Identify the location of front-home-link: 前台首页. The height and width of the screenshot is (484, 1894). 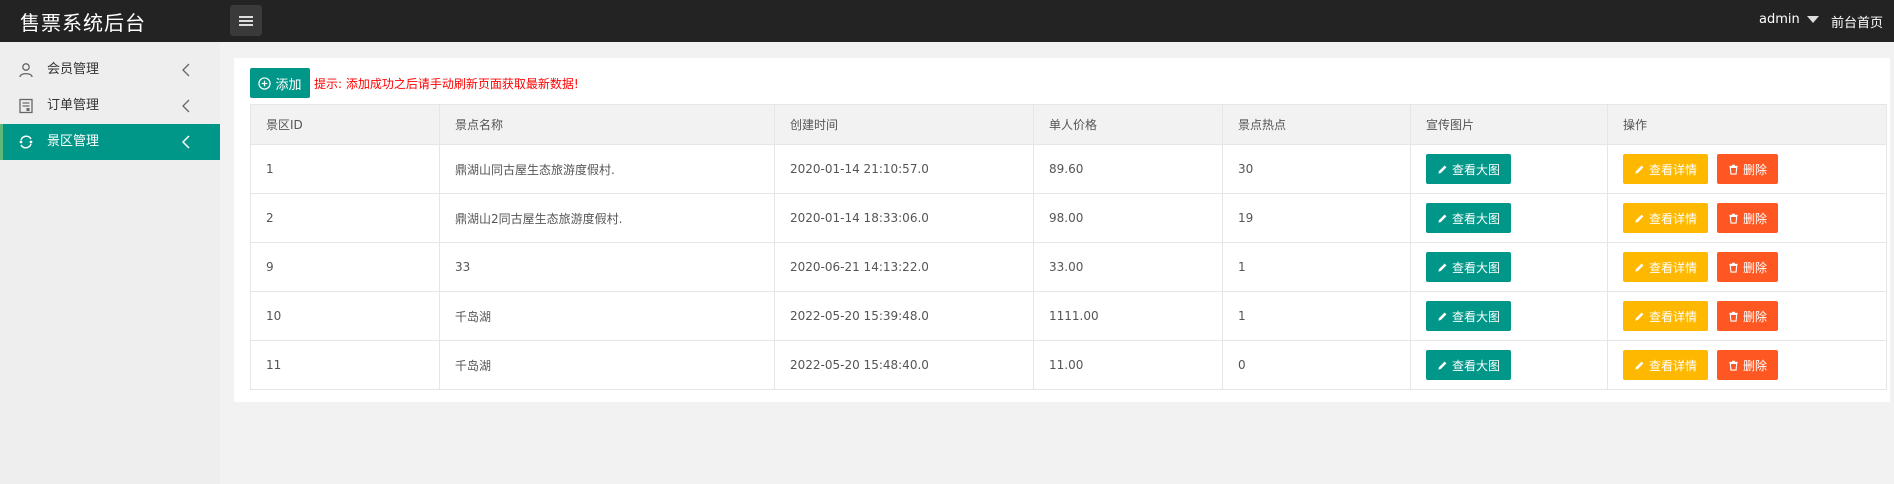
(1857, 21).